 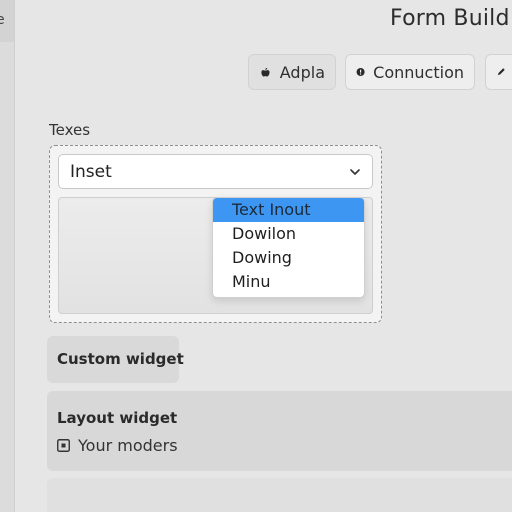 What do you see at coordinates (7, 21) in the screenshot?
I see `left-tab: e` at bounding box center [7, 21].